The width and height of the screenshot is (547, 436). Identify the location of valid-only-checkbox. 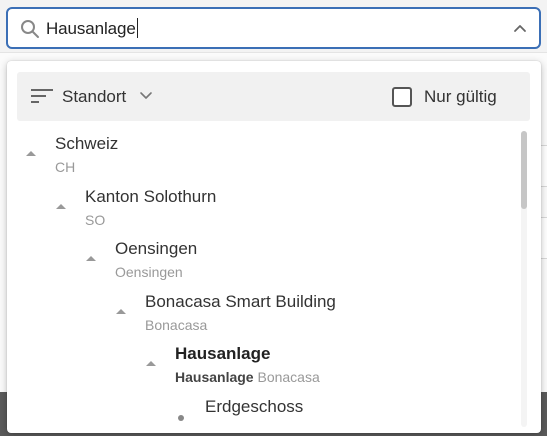
(402, 97).